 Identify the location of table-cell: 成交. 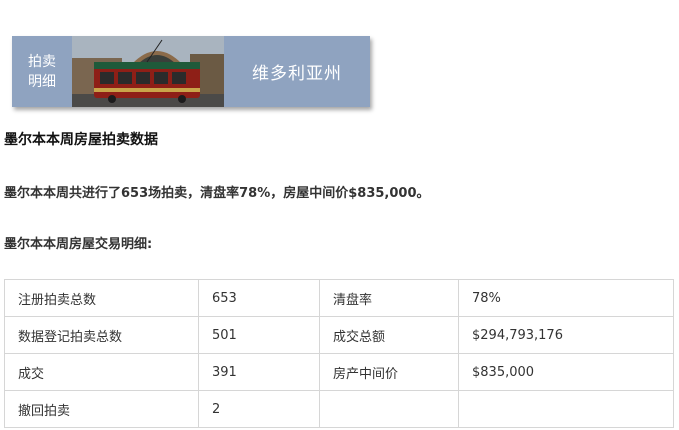
(101, 372).